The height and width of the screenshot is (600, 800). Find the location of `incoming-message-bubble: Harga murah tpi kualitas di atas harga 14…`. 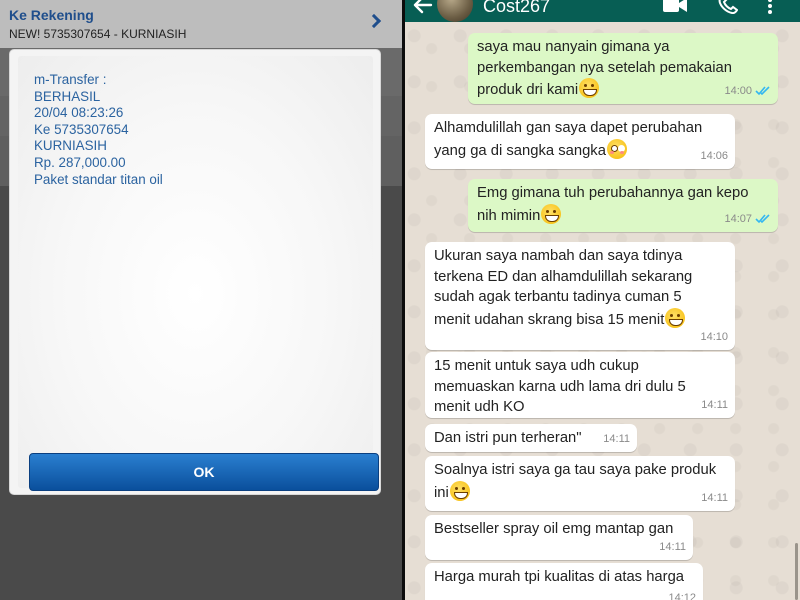

incoming-message-bubble: Harga murah tpi kualitas di atas harga 14… is located at coordinates (564, 581).